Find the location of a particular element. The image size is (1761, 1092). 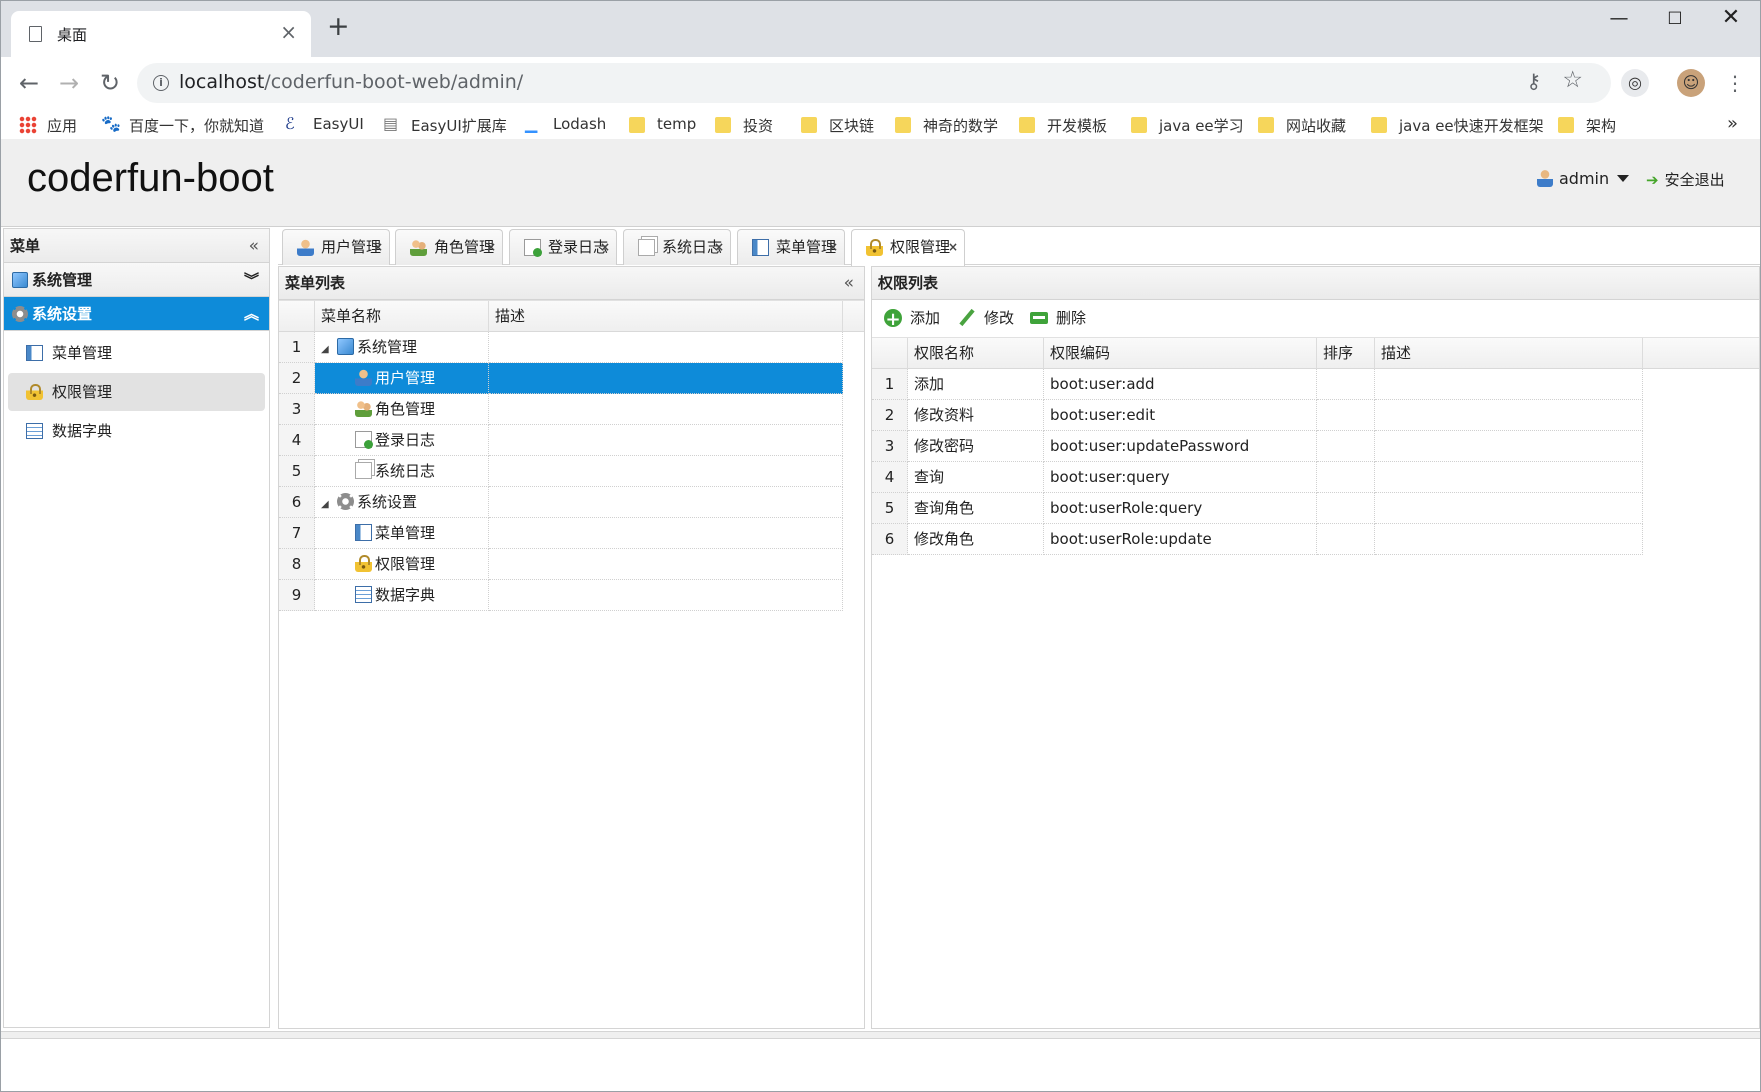

collapse-up-icon: ︽ is located at coordinates (251, 314).